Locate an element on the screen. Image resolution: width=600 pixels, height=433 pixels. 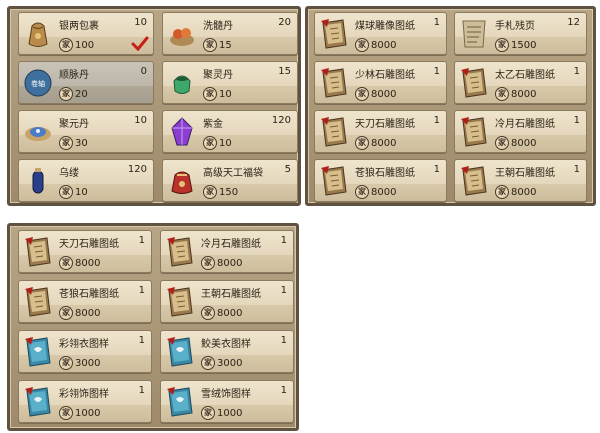
item-name: 洗髓丹 is located at coordinates (218, 26).